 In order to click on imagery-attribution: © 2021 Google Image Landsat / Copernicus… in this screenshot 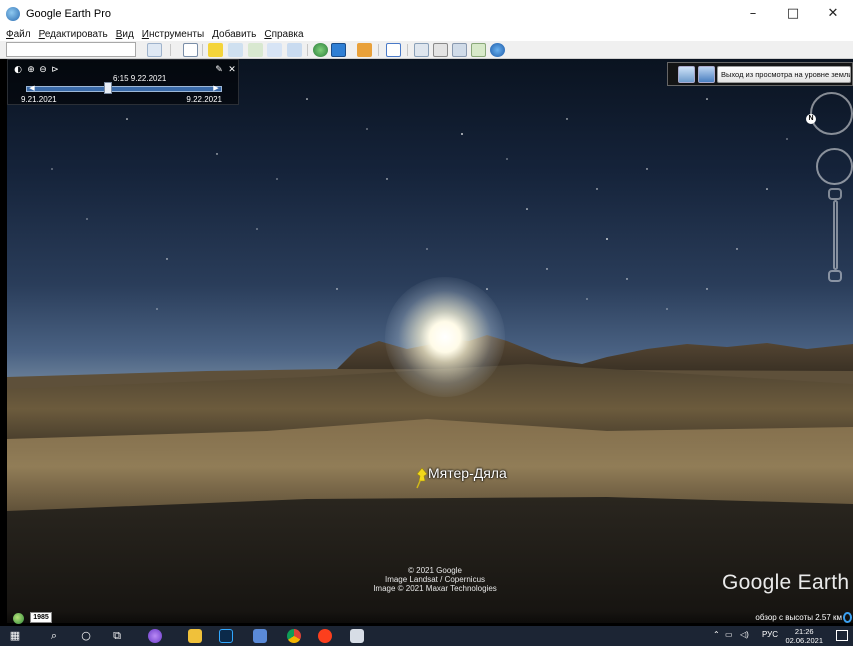, I will do `click(435, 579)`.